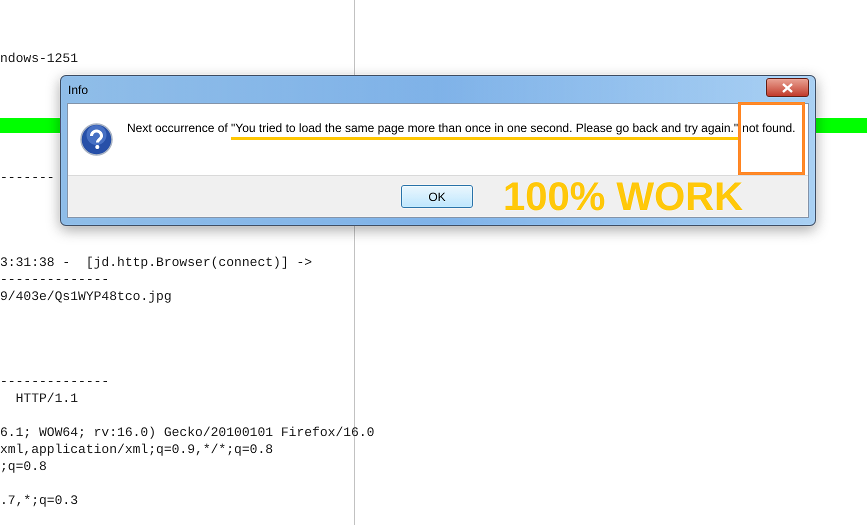 This screenshot has width=867, height=525. Describe the element at coordinates (39, 500) in the screenshot. I see `log-line: .7,*;q=0.3` at that location.